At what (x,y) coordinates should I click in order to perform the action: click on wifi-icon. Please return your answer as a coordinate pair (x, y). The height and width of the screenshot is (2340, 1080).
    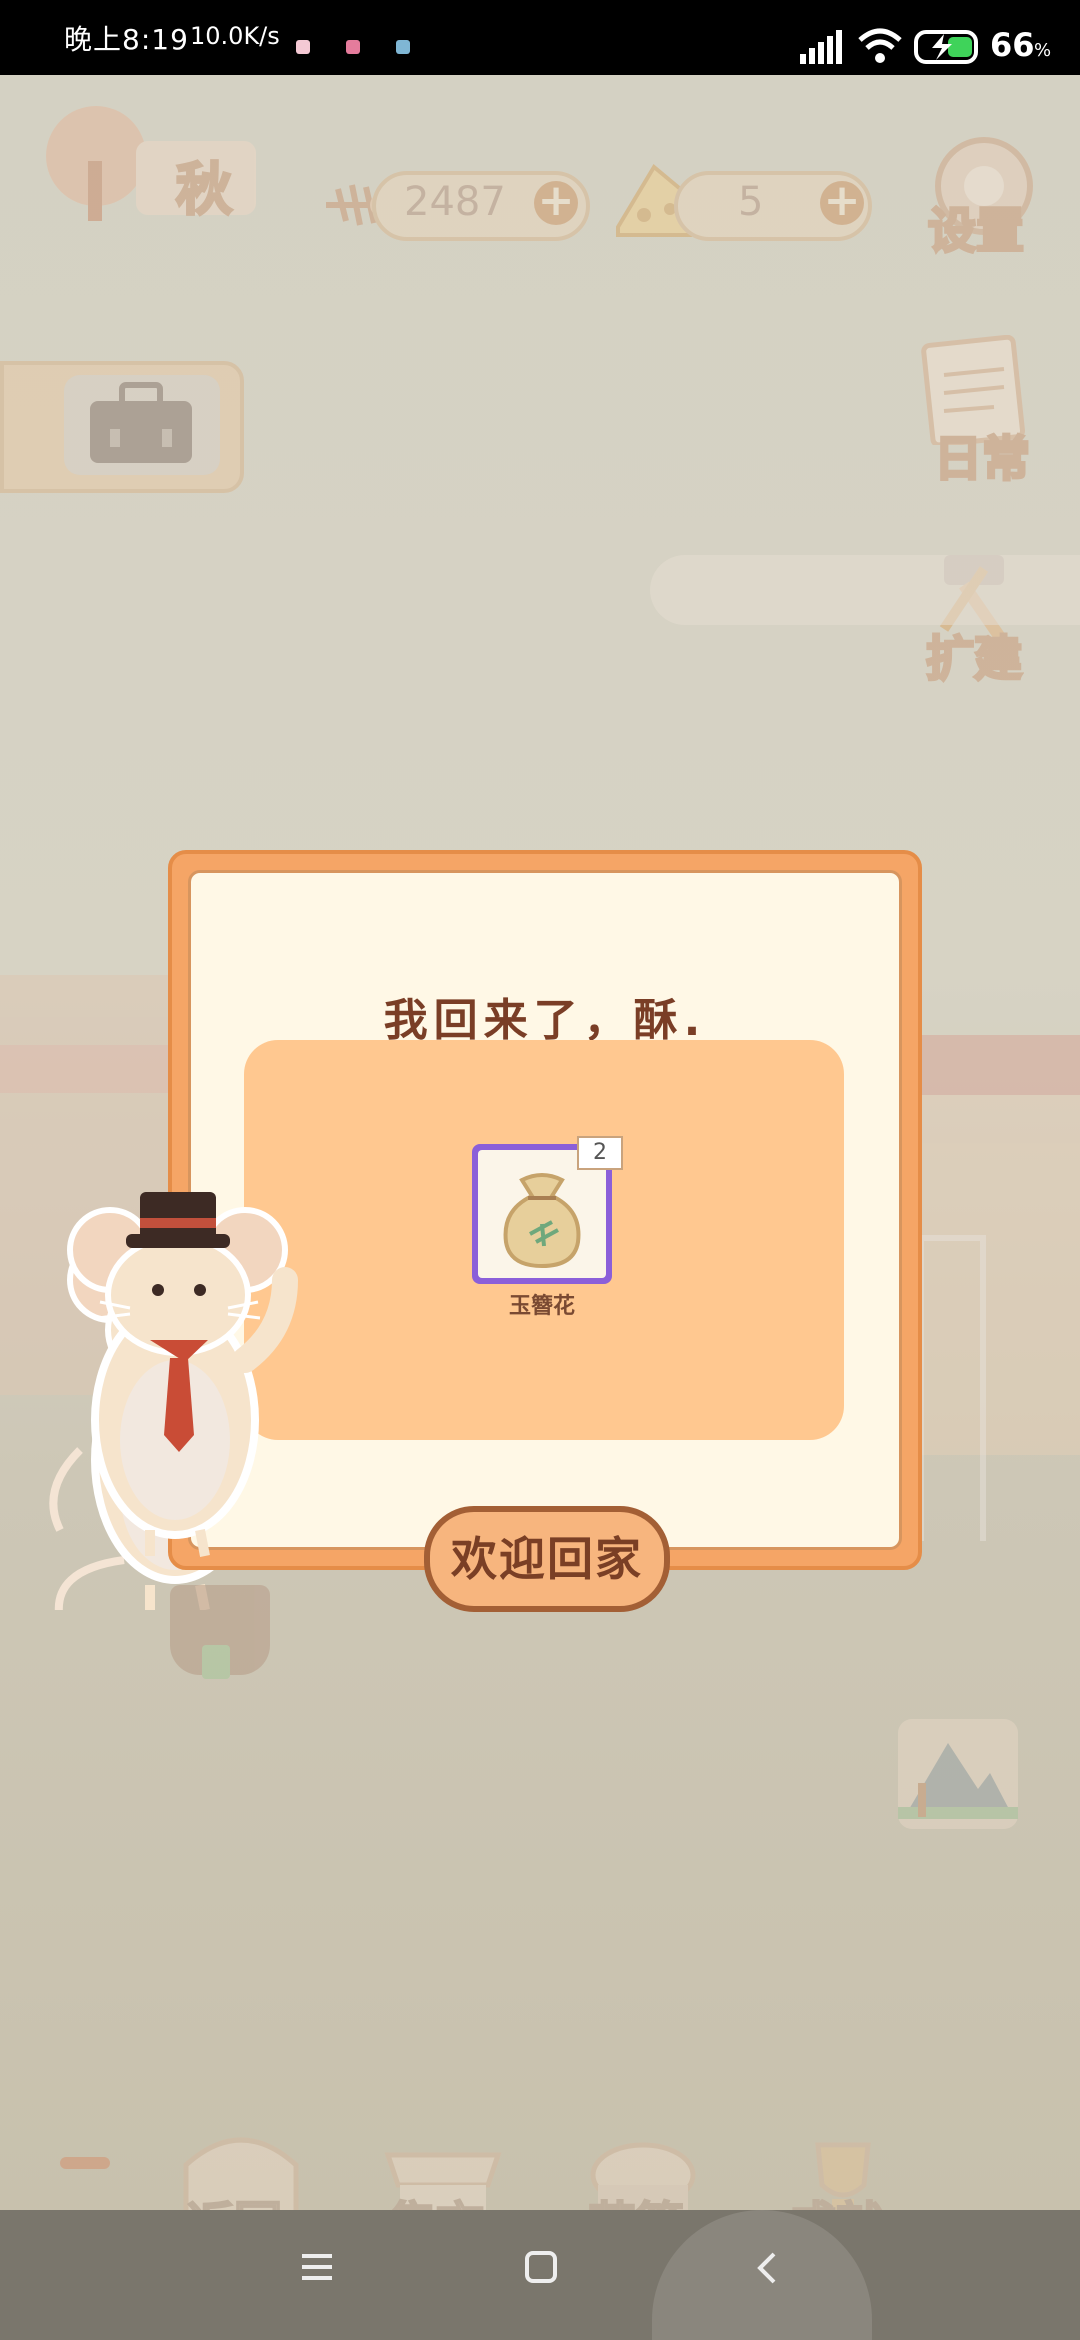
    Looking at the image, I should click on (880, 45).